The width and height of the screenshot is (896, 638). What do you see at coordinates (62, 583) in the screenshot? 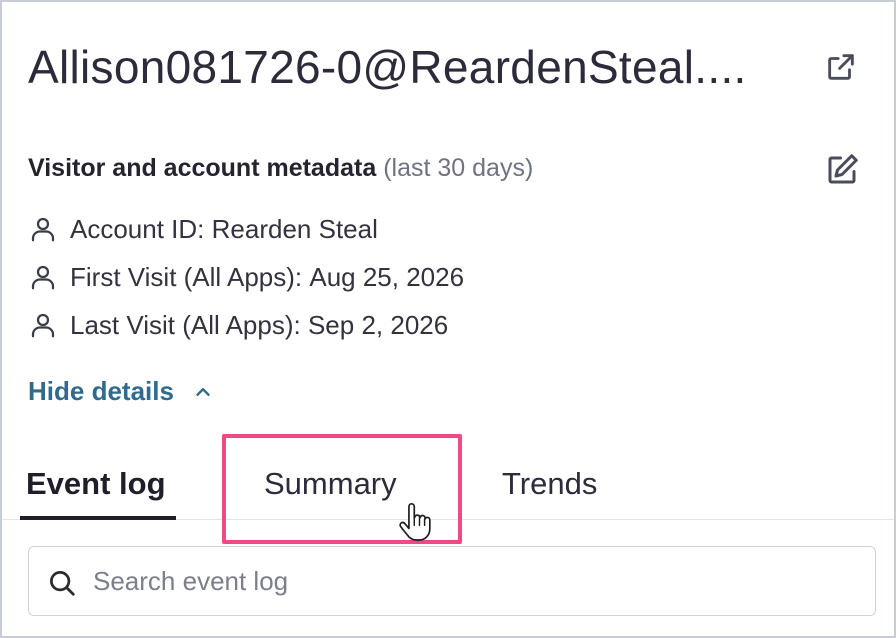
I see `search-icon` at bounding box center [62, 583].